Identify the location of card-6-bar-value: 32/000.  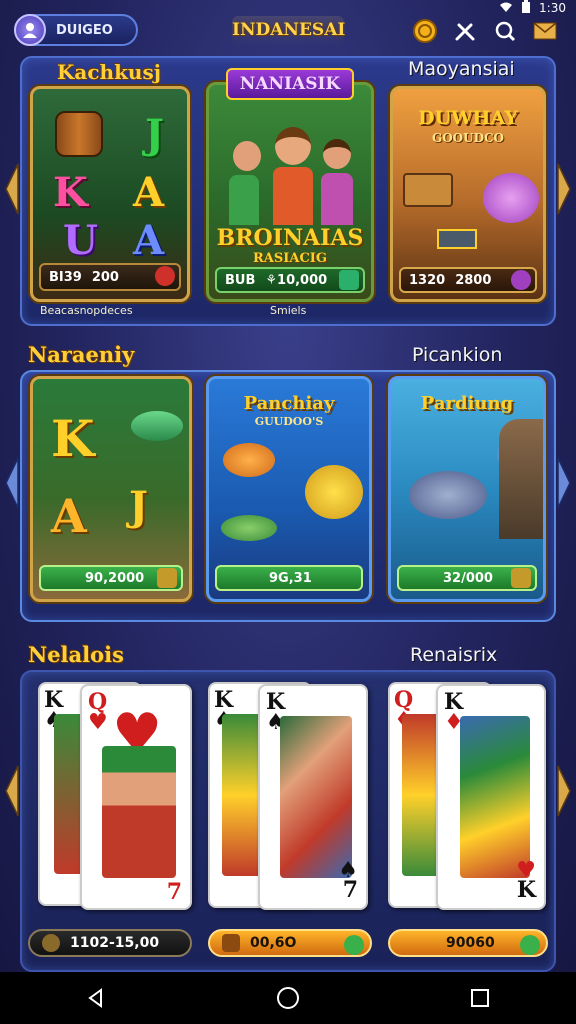
(468, 578).